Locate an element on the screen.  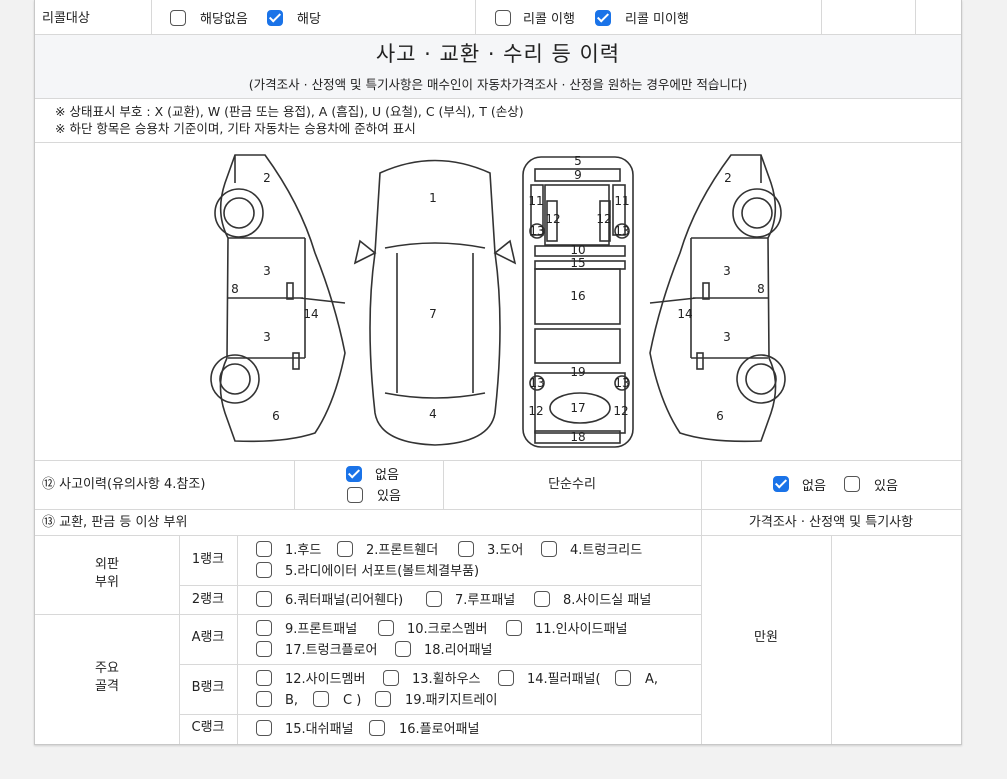
diagram-num-8-right: 8 is located at coordinates (761, 289).